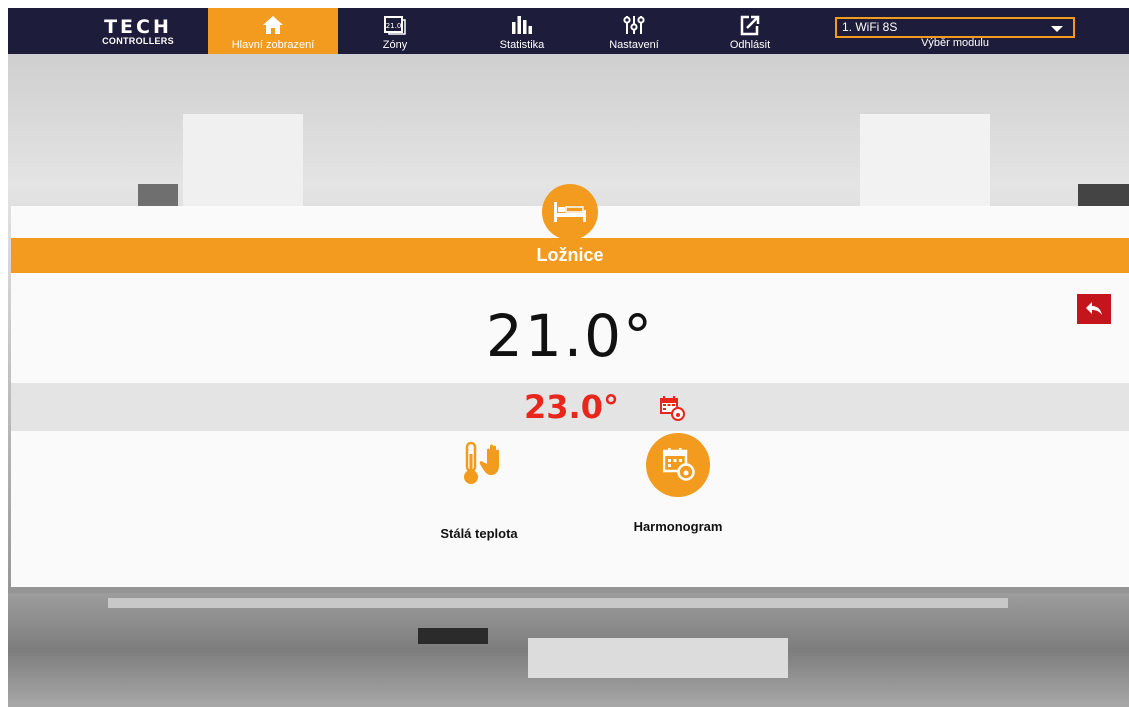 The width and height of the screenshot is (1129, 707). I want to click on set-temperature: 23.0°, so click(571, 407).